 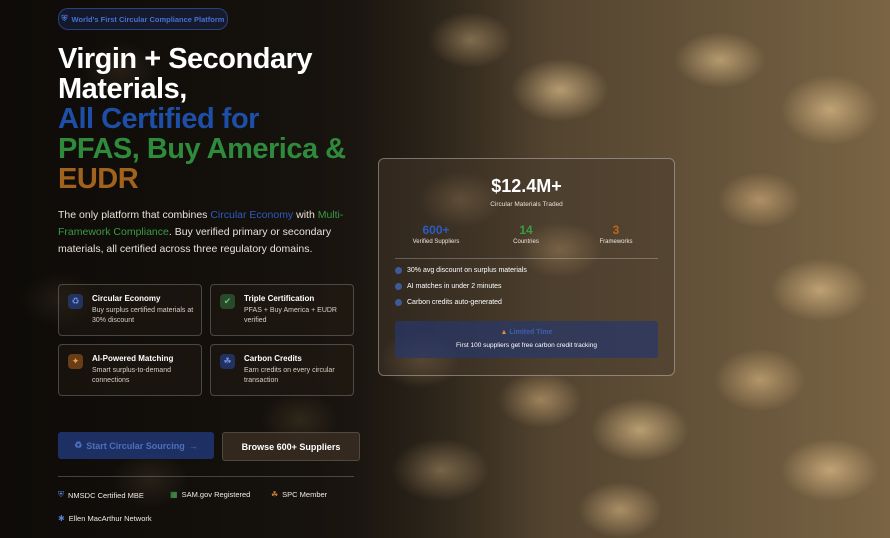 I want to click on feature-title: Circular Economy, so click(x=126, y=298).